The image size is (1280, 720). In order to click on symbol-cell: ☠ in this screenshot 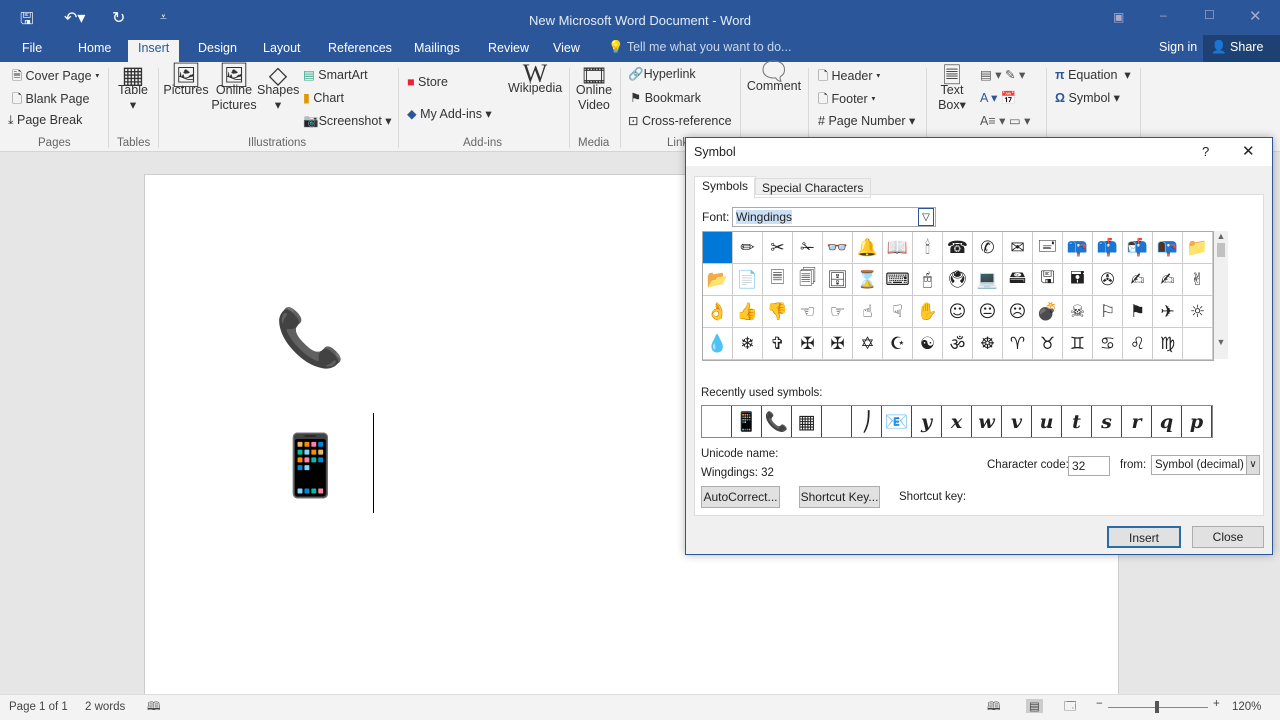, I will do `click(1078, 312)`.